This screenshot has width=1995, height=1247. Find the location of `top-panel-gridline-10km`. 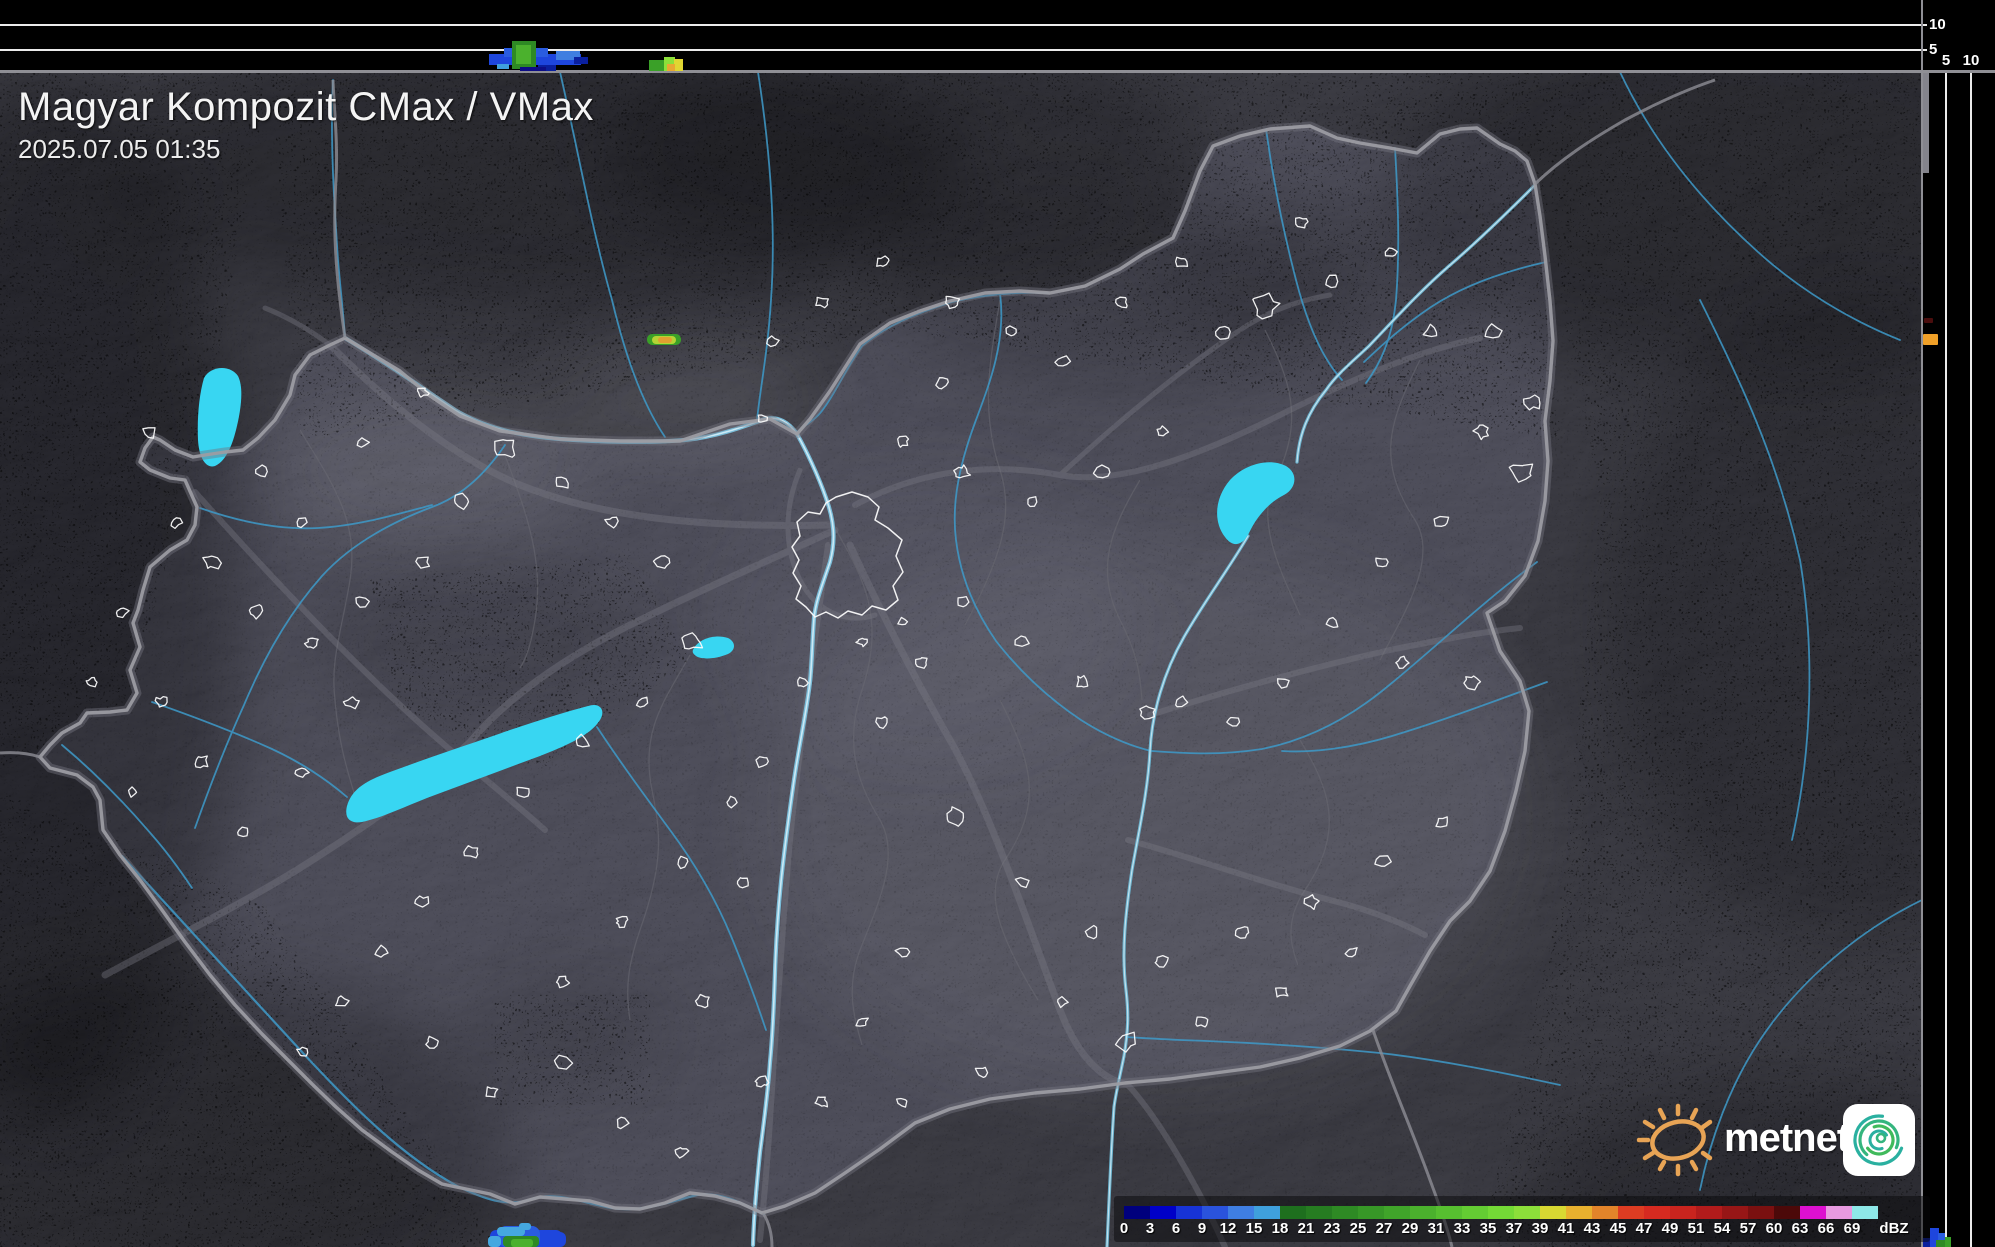

top-panel-gridline-10km is located at coordinates (963, 25).